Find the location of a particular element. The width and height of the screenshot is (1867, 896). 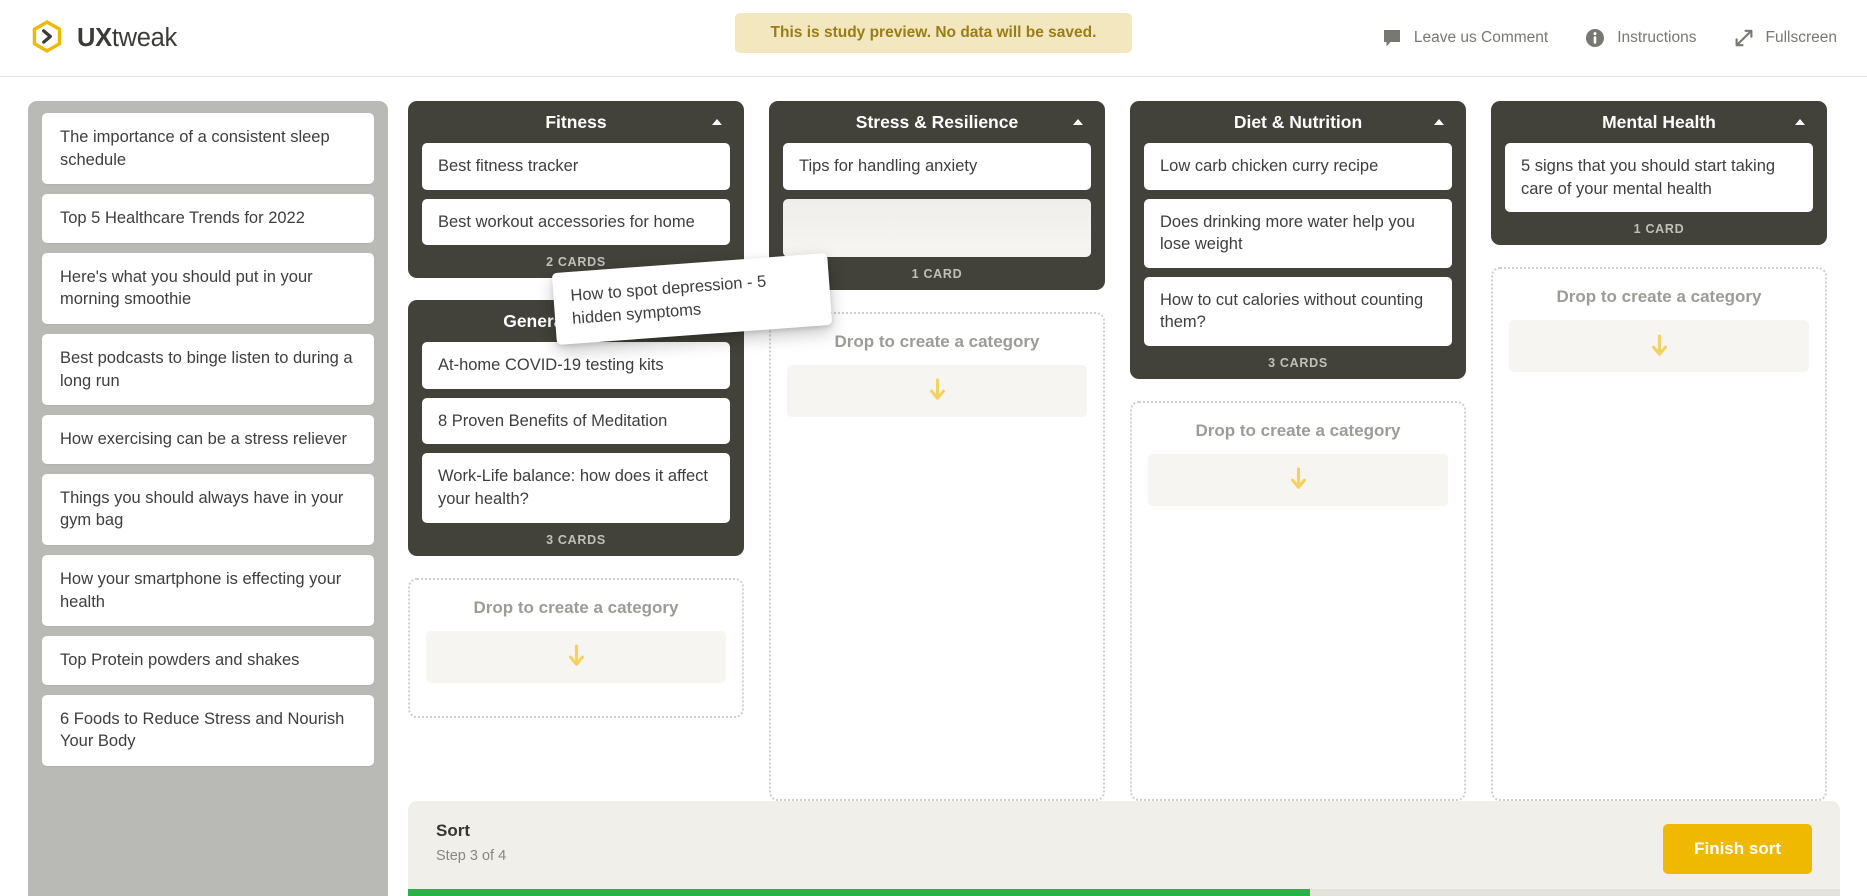

category-card: Low carb chicken curry recipe is located at coordinates (1298, 166).